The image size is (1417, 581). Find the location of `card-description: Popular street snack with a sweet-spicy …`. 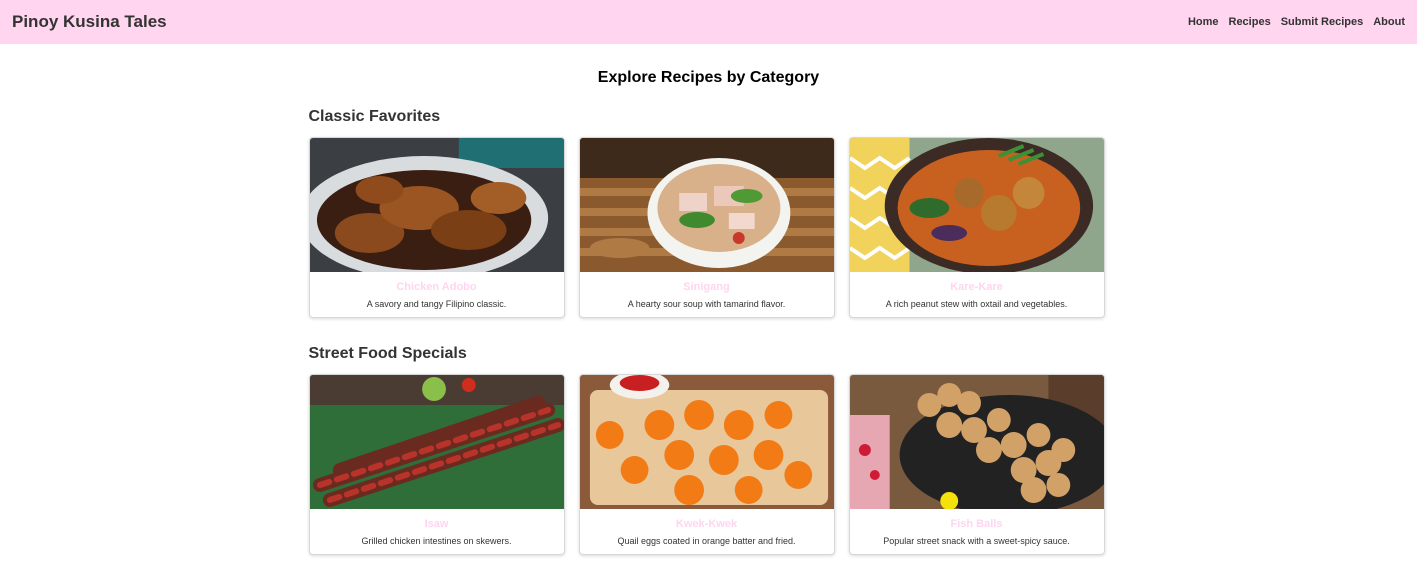

card-description: Popular street snack with a sweet-spicy … is located at coordinates (976, 541).